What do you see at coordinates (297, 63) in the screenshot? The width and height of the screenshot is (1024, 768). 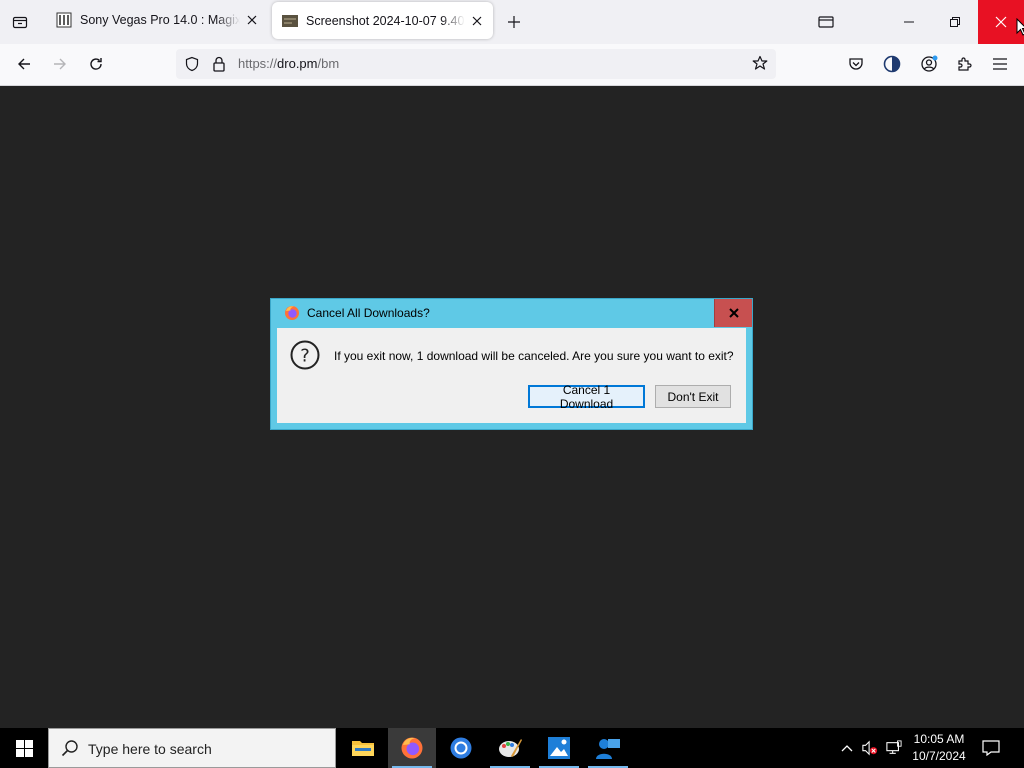 I see `url-host: dro.pm` at bounding box center [297, 63].